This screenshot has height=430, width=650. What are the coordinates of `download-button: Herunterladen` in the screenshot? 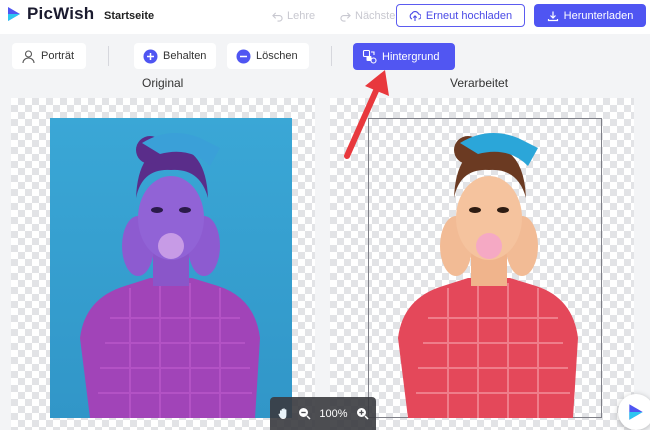 It's located at (590, 15).